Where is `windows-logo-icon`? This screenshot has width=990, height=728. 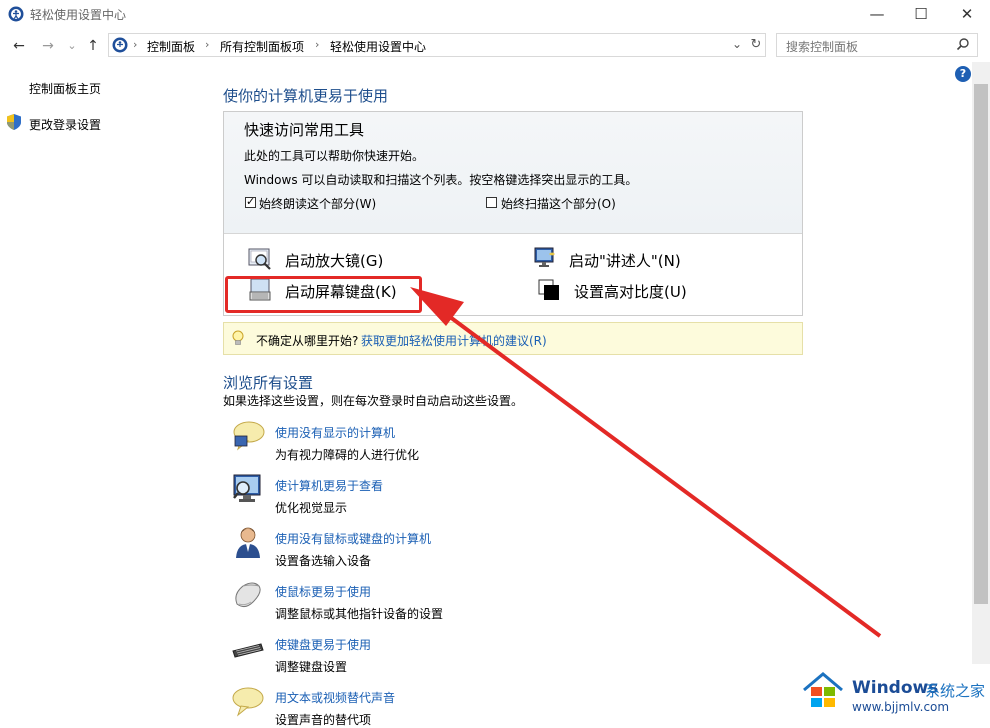
windows-logo-icon is located at coordinates (823, 689).